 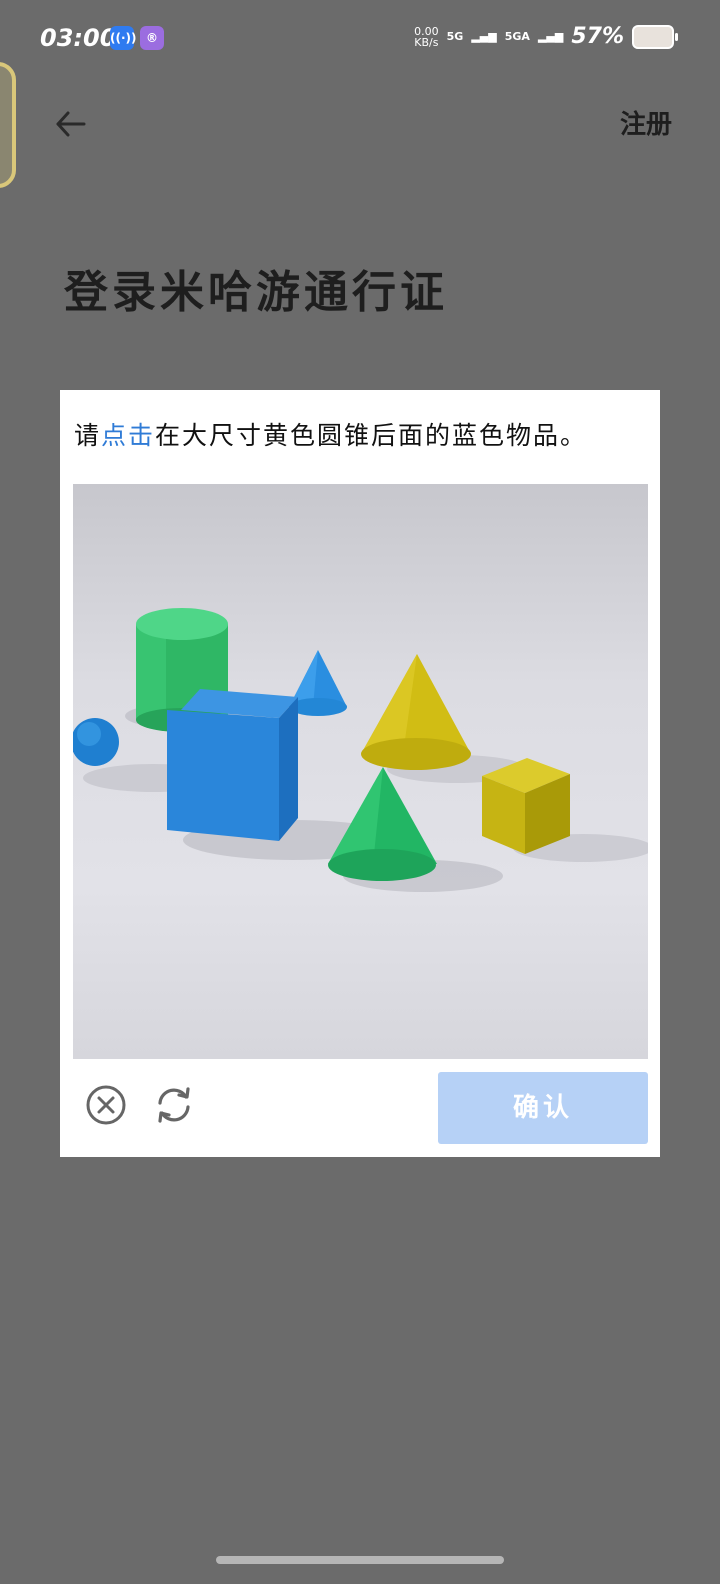 What do you see at coordinates (484, 36) in the screenshot?
I see `signal-icon: ▂▄▆` at bounding box center [484, 36].